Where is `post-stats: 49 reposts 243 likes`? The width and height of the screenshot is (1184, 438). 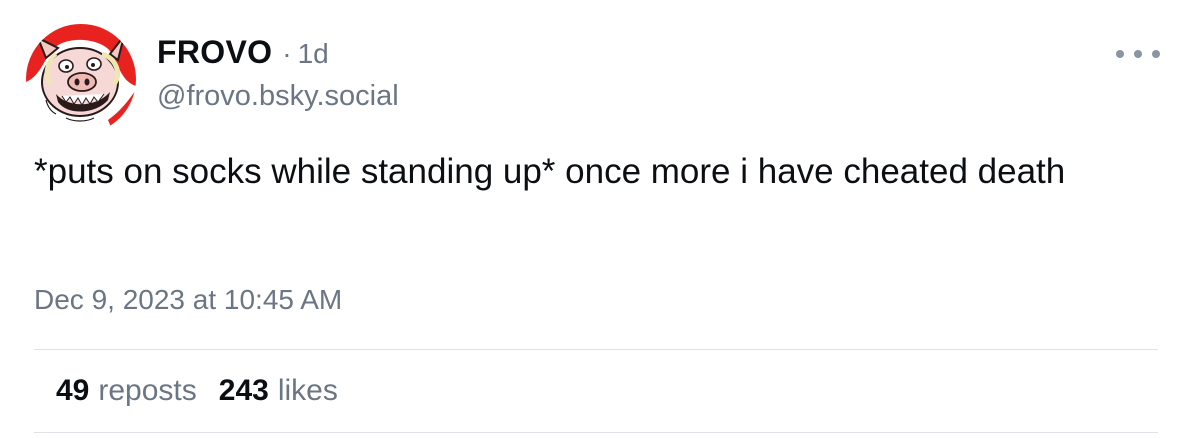
post-stats: 49 reposts 243 likes is located at coordinates (197, 391).